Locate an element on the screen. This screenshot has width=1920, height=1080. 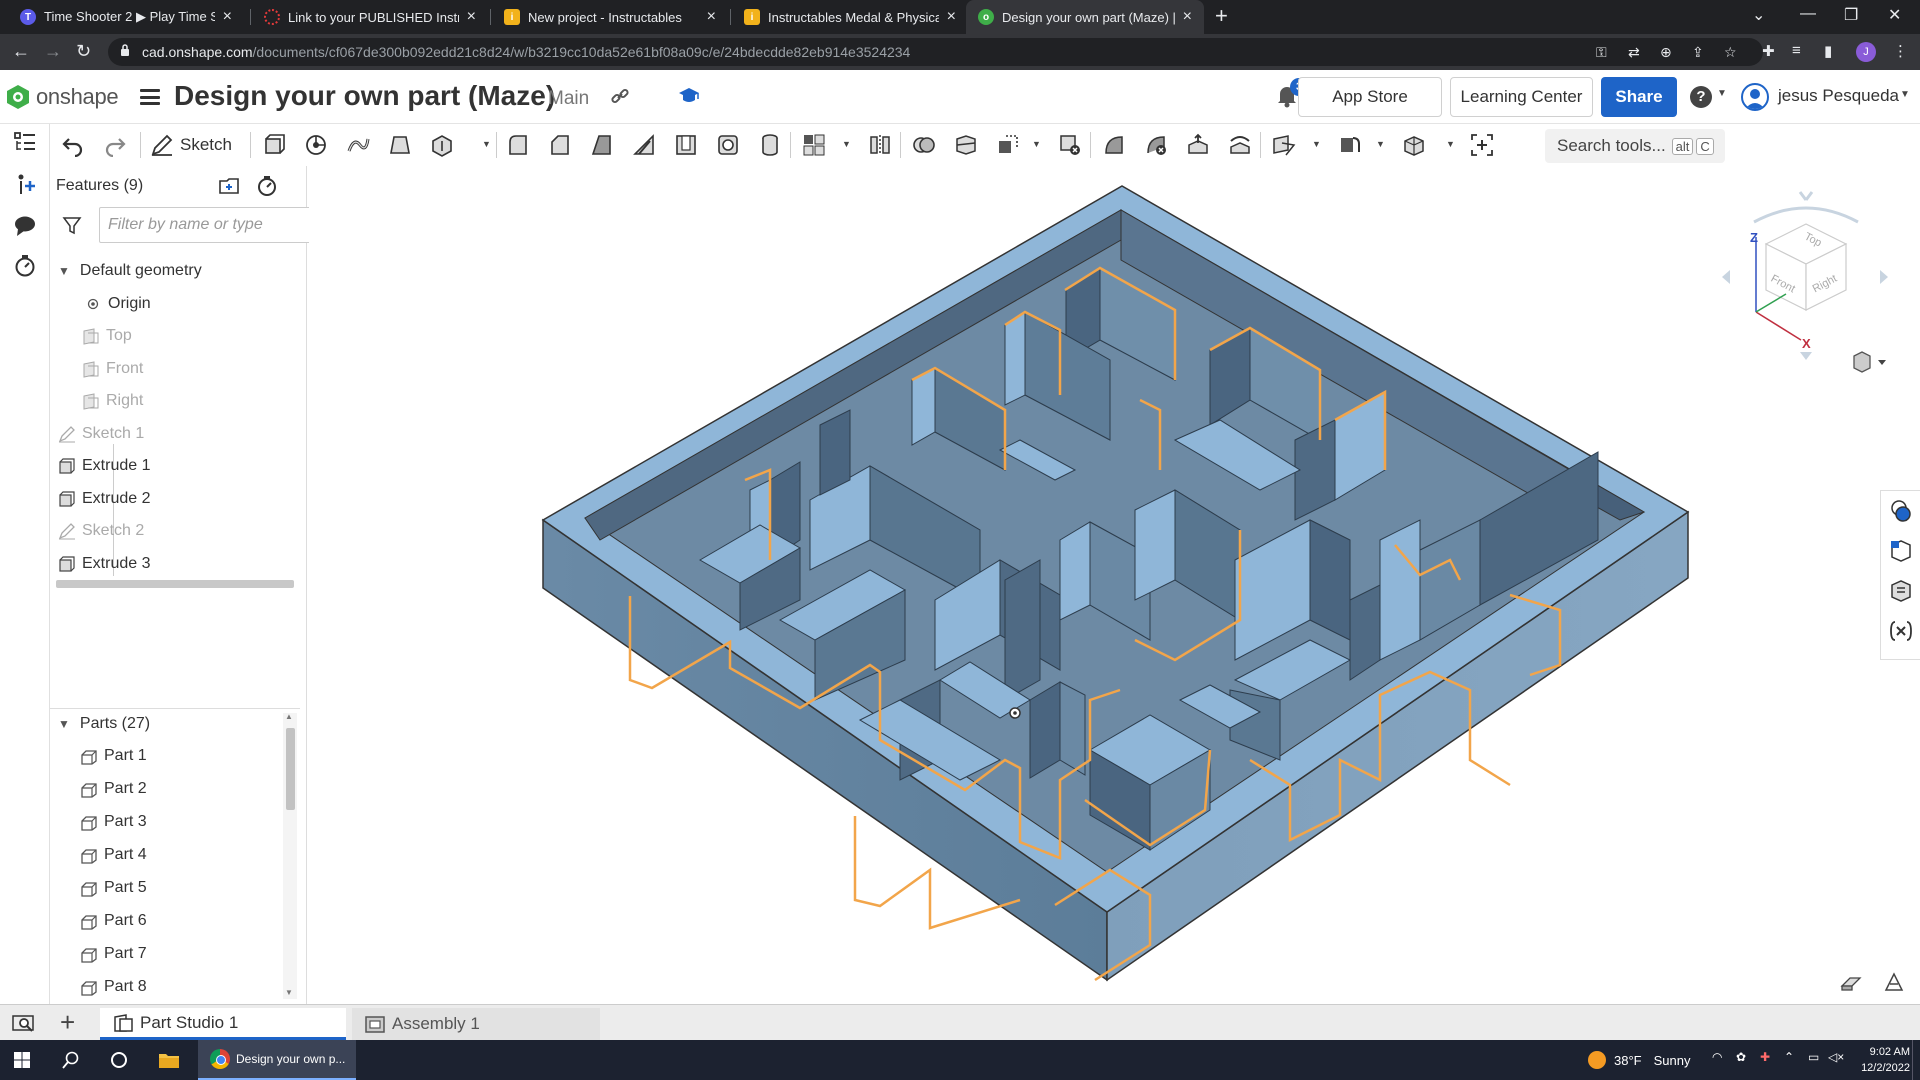
default-geometry-group: ▼ Default geometry is located at coordinates (178, 271).